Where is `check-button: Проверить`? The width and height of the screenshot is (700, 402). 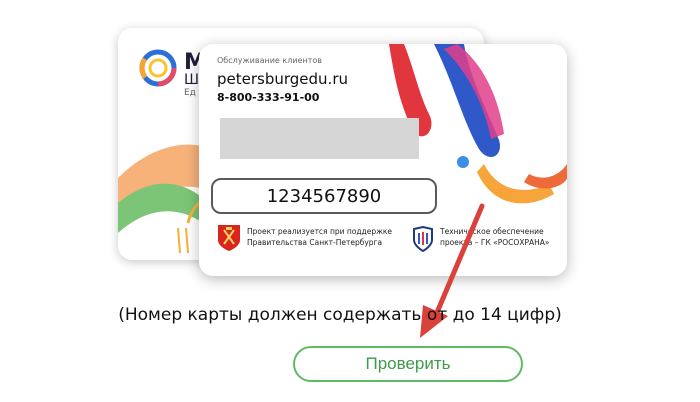
check-button: Проверить is located at coordinates (408, 364).